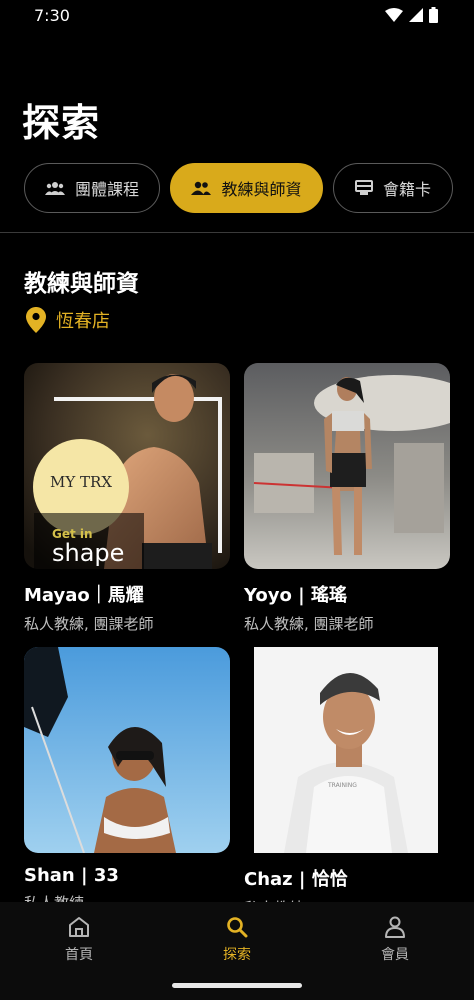 This screenshot has height=1000, width=474. I want to click on coach-name: Chaz | 恰恰, so click(296, 879).